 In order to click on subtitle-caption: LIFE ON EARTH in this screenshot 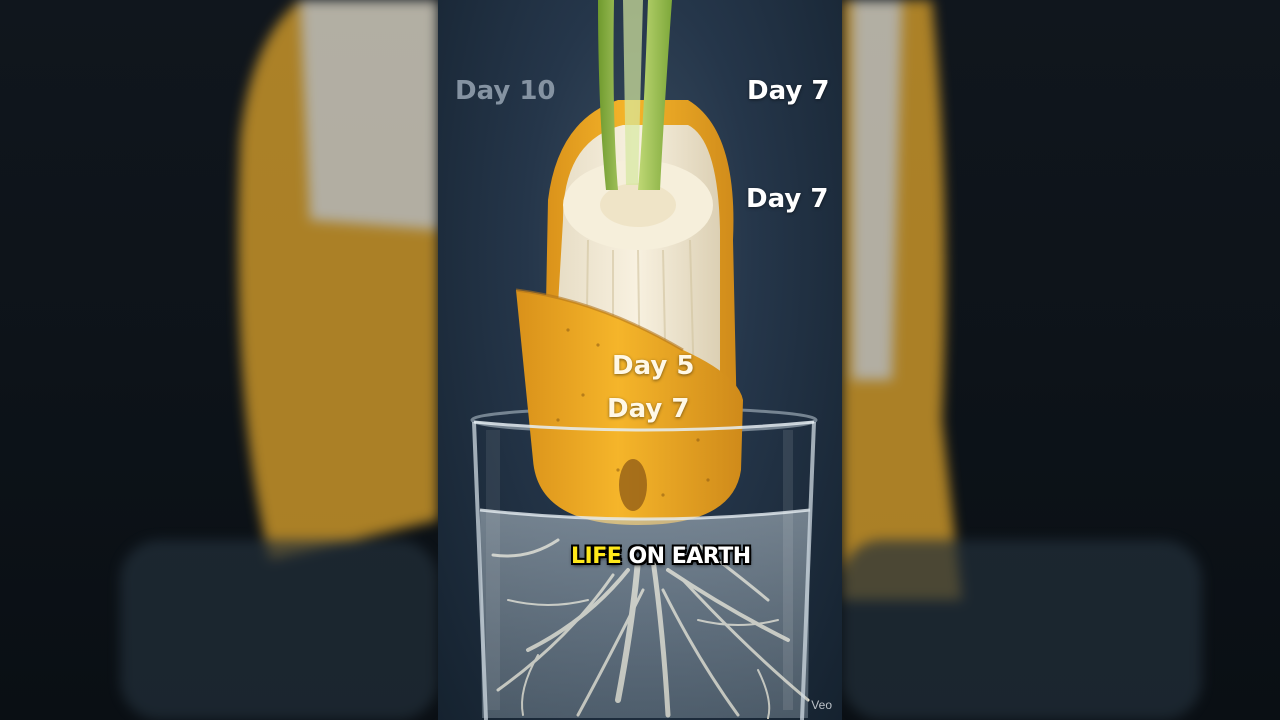, I will do `click(661, 556)`.